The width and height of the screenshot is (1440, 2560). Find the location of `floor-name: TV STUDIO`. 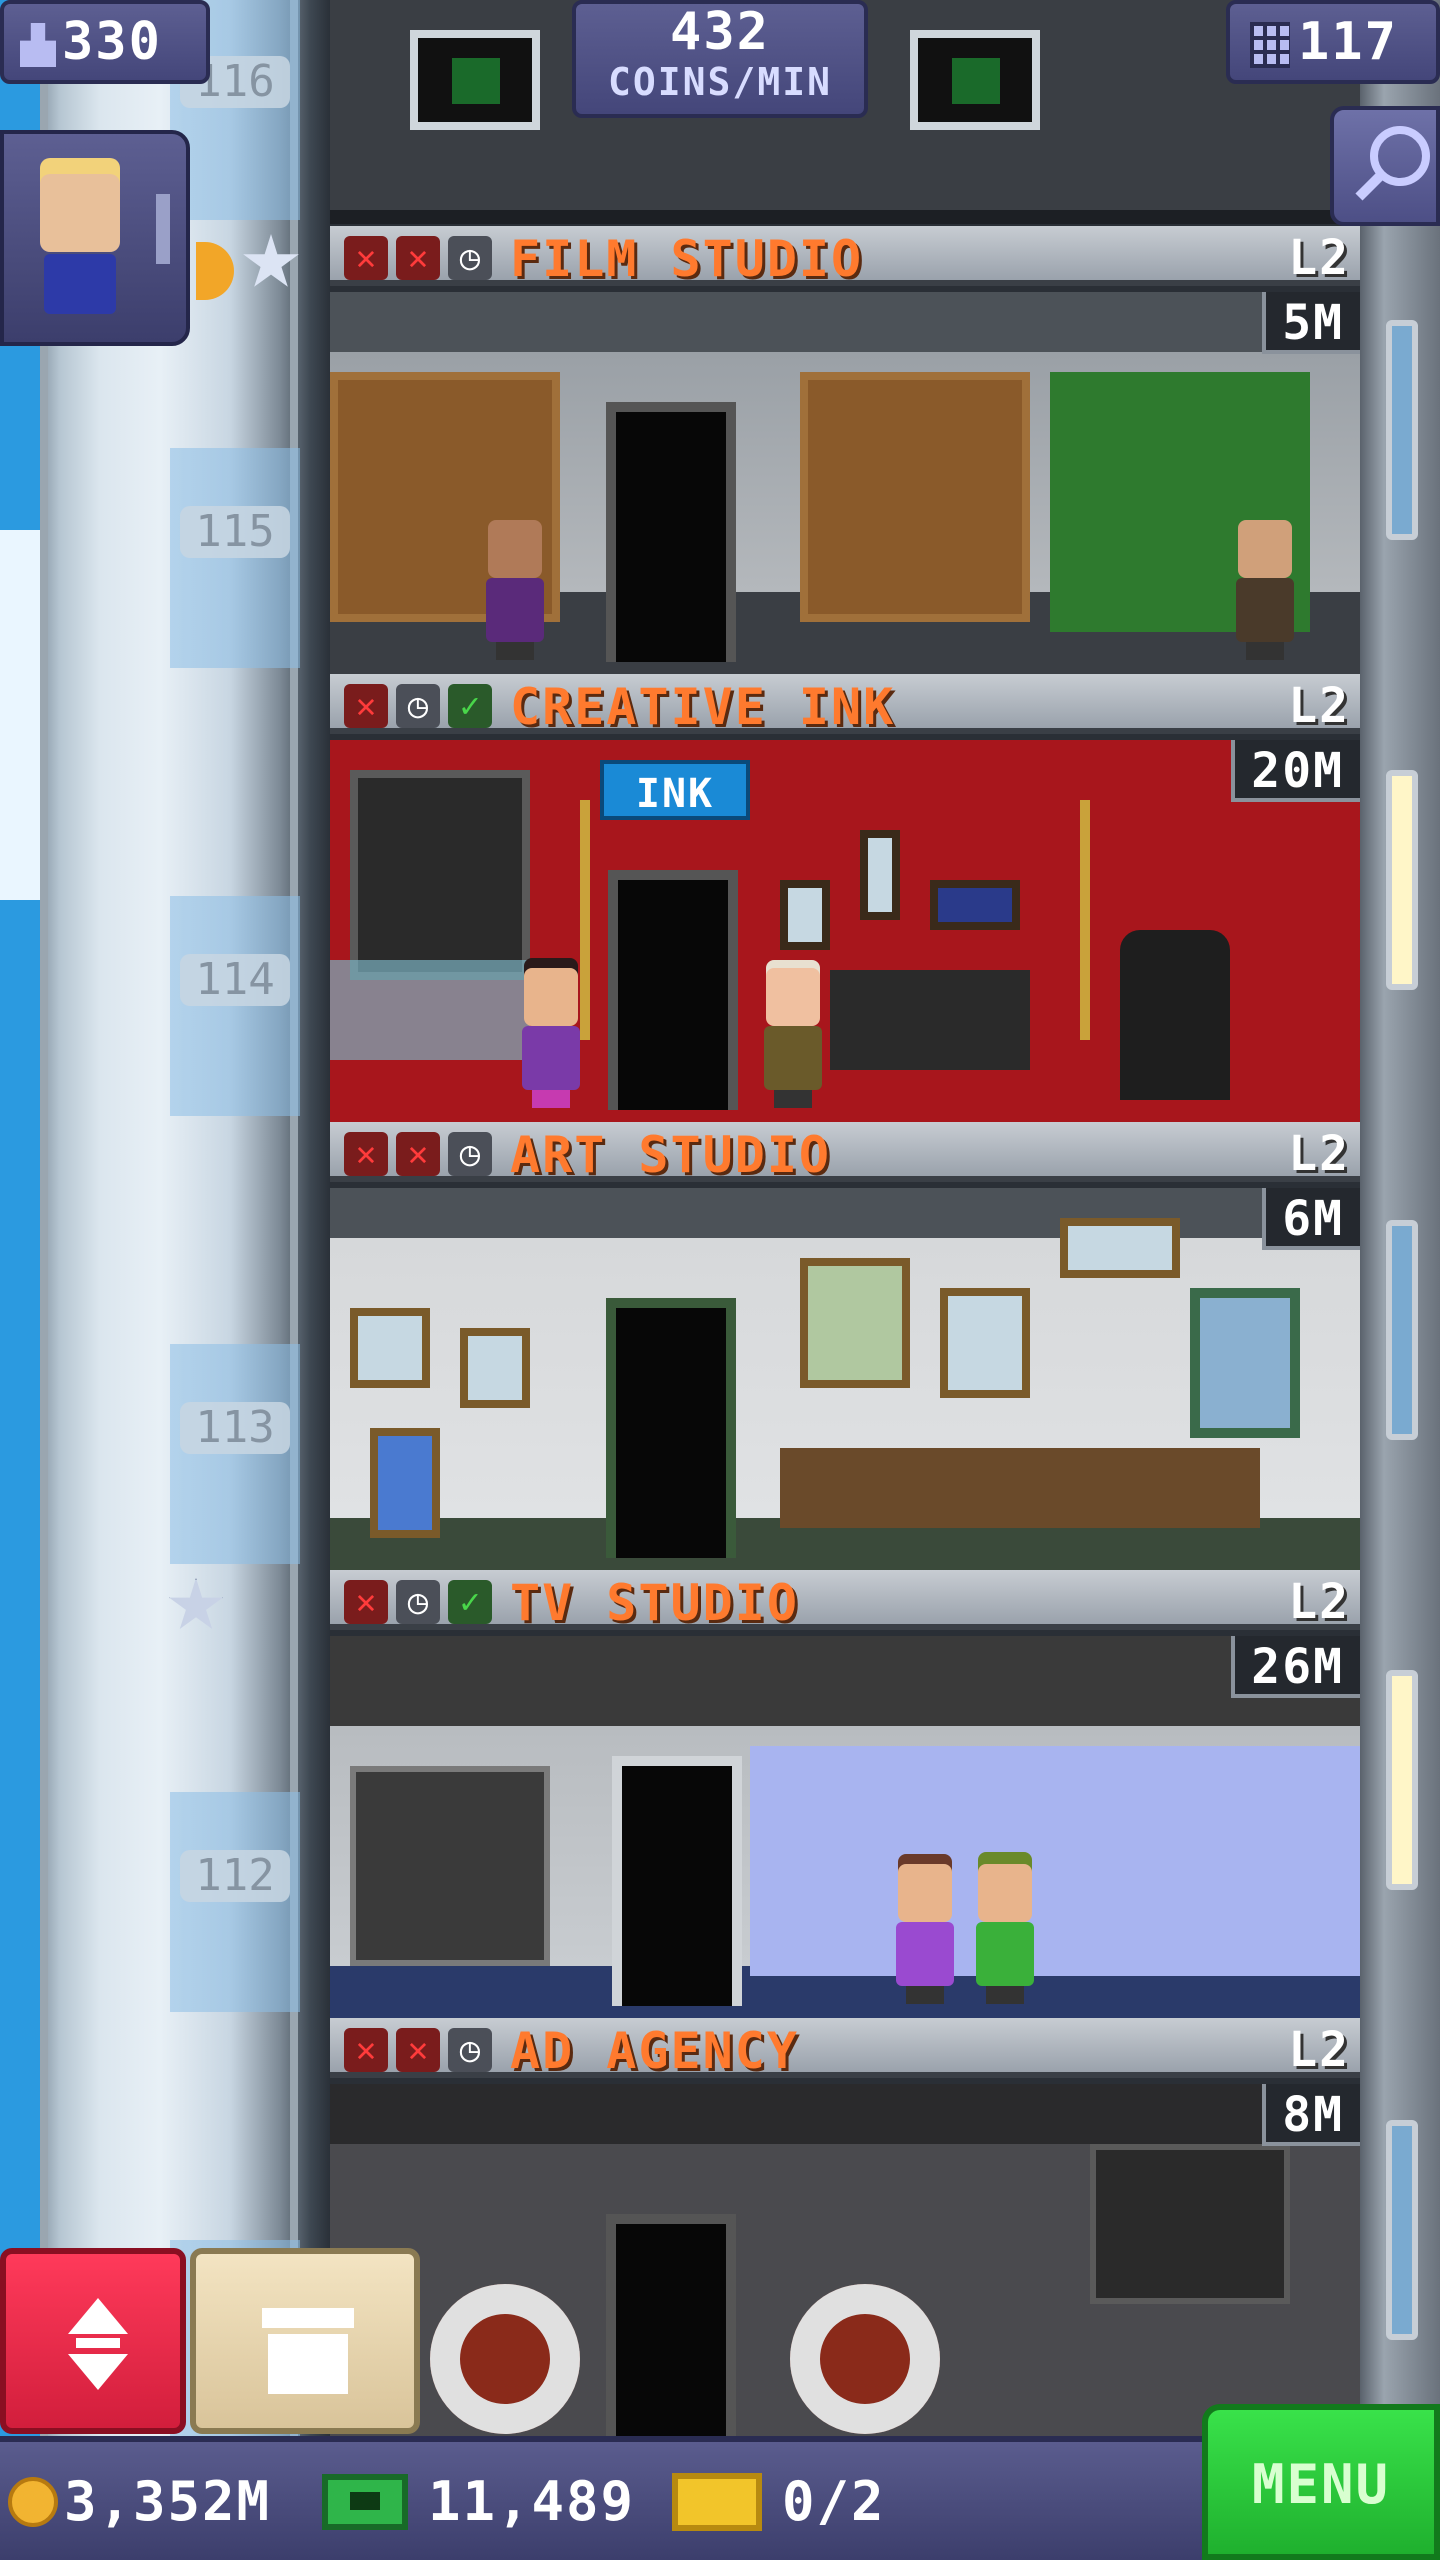

floor-name: TV STUDIO is located at coordinates (654, 1603).